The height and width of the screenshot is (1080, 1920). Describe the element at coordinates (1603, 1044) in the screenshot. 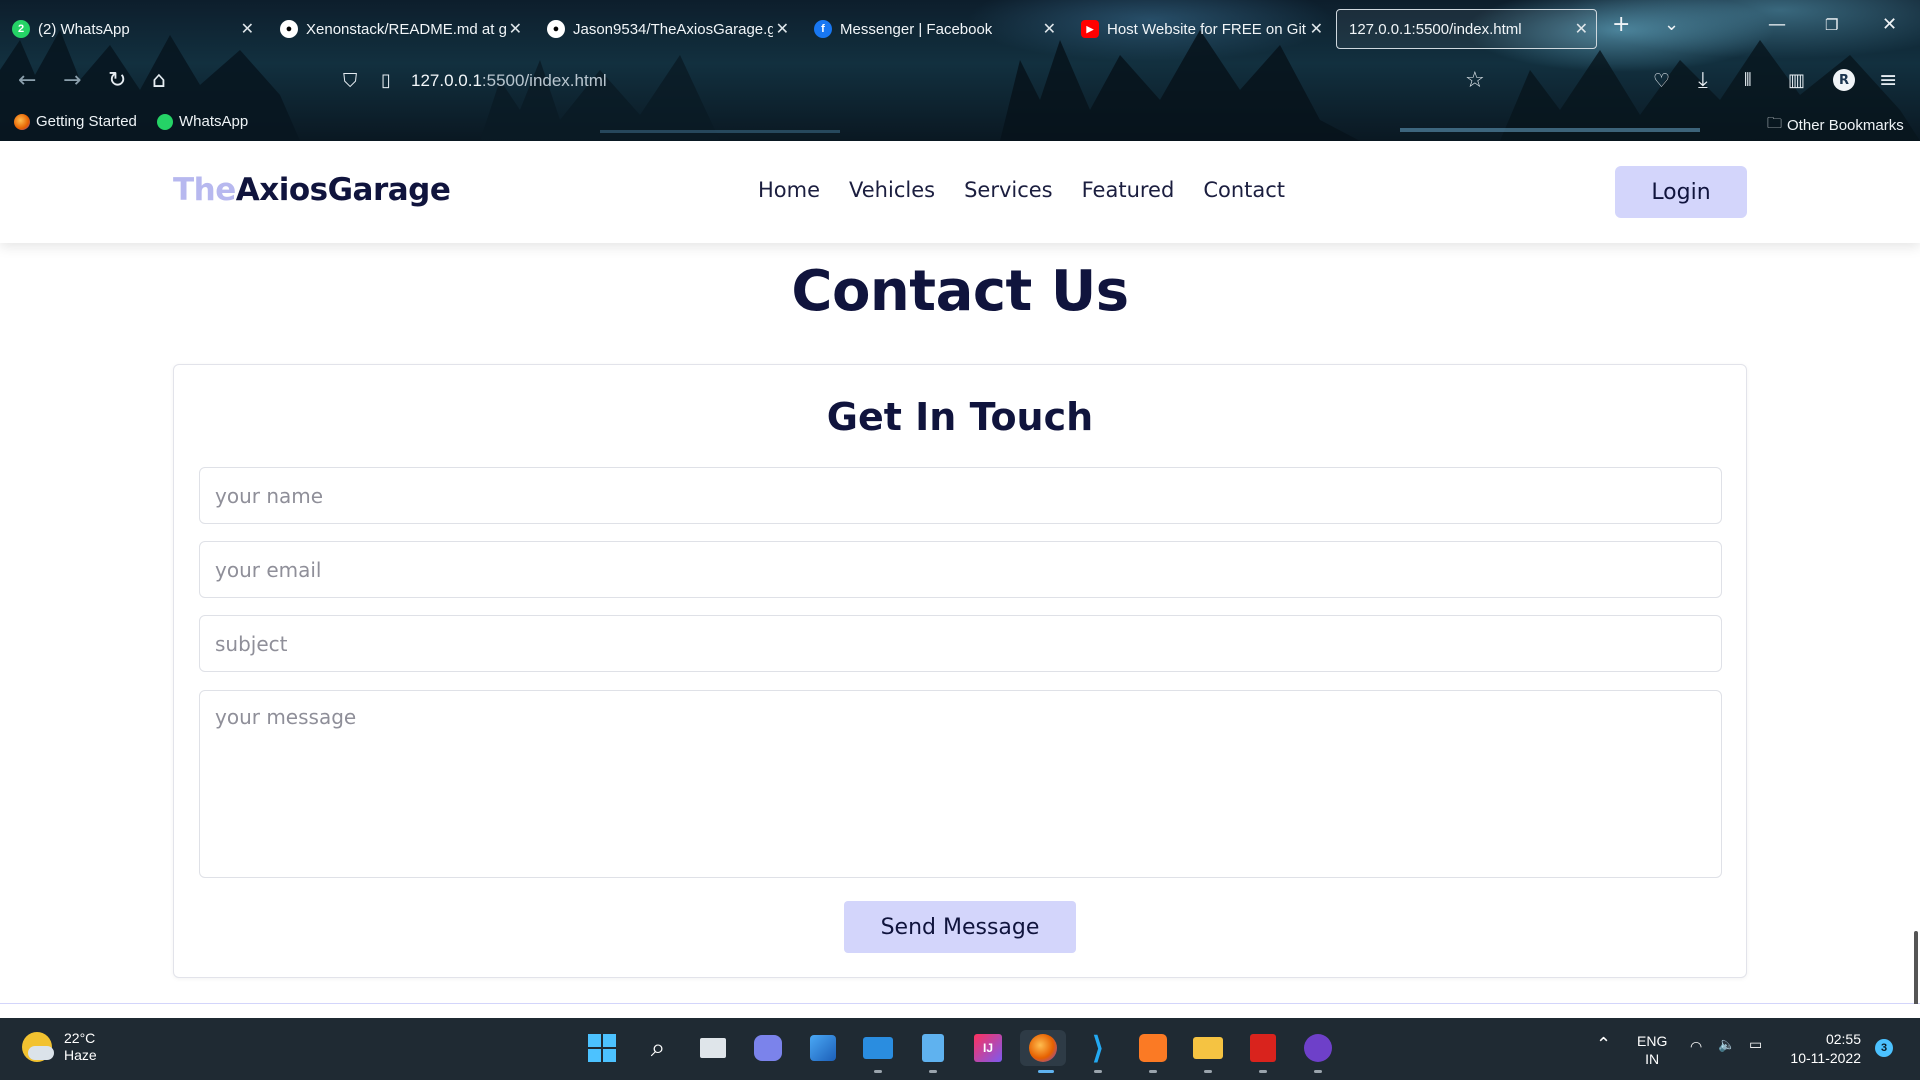

I see `show-hidden-icons: ⌃` at that location.